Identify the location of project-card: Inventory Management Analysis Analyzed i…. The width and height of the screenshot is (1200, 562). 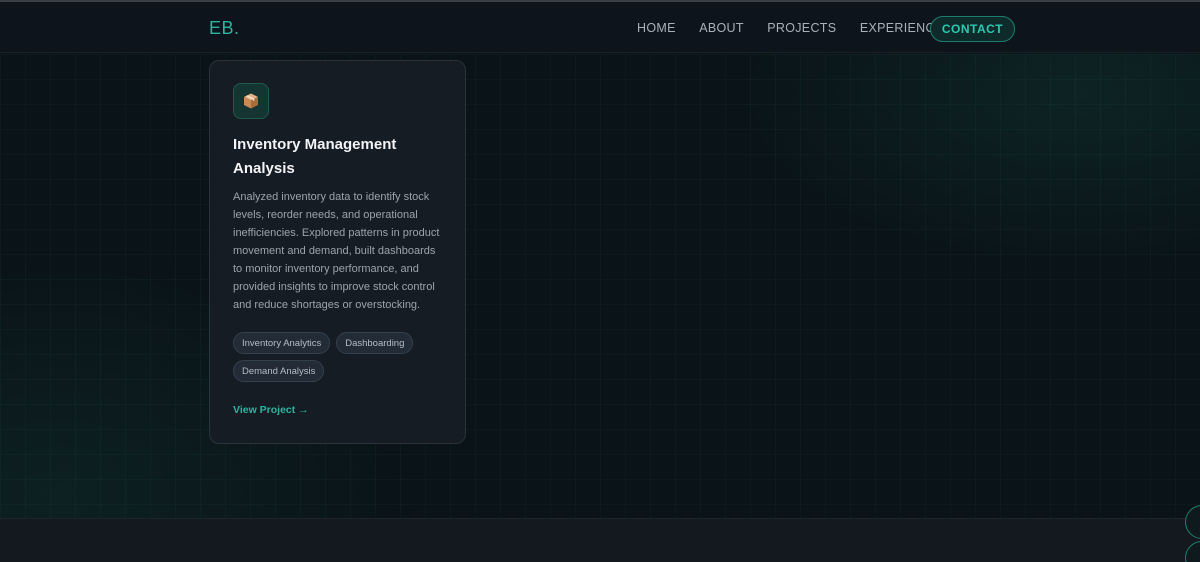
(337, 252).